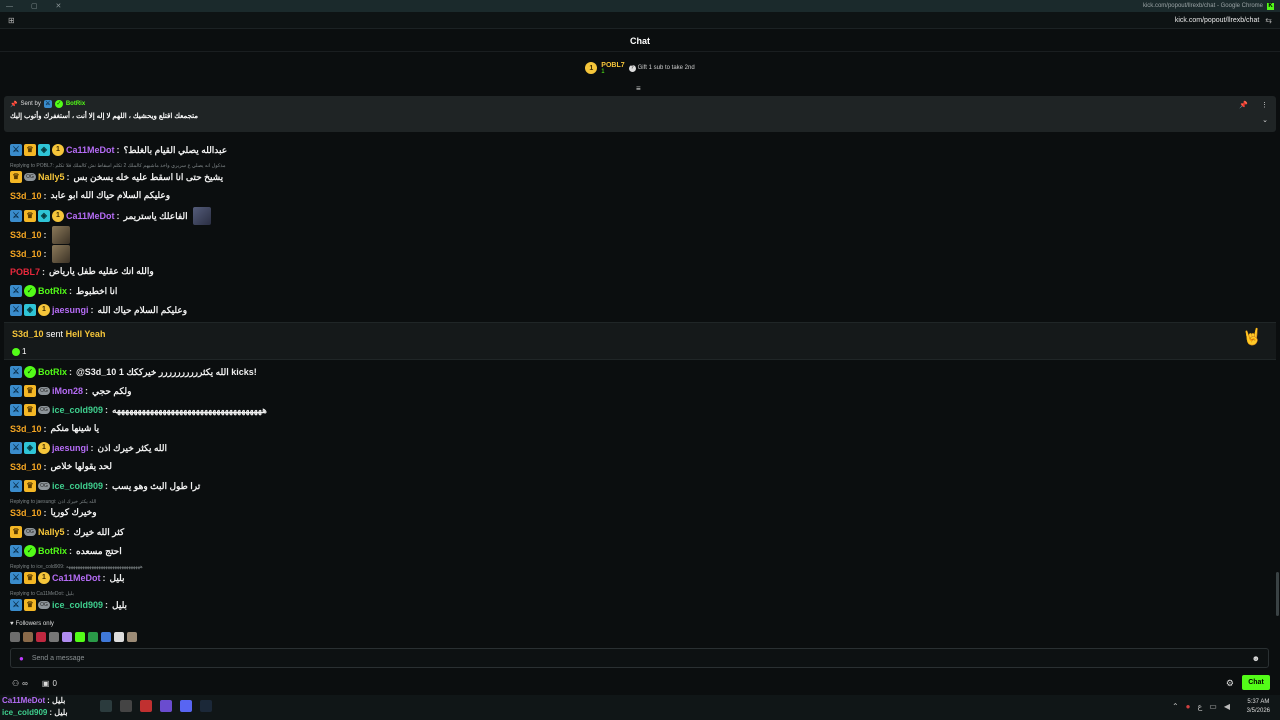 The height and width of the screenshot is (720, 1280). What do you see at coordinates (155, 215) in the screenshot?
I see `chat-text: الفاعلك ياستريمر` at bounding box center [155, 215].